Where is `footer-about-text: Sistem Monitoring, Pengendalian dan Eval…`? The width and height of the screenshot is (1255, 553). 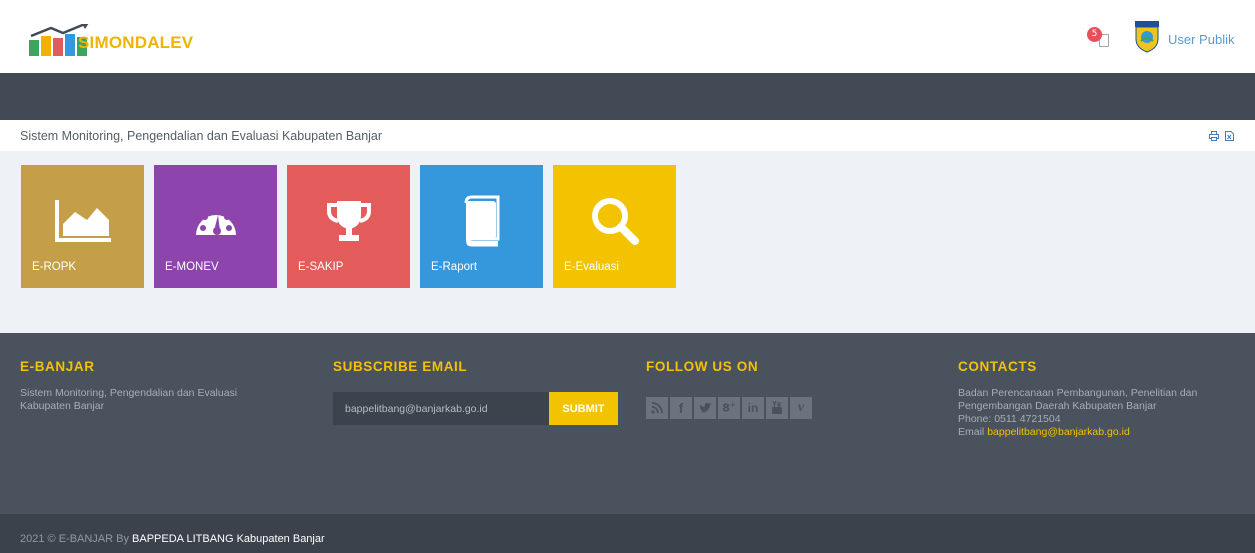
footer-about-text: Sistem Monitoring, Pengendalian dan Eval… is located at coordinates (129, 399).